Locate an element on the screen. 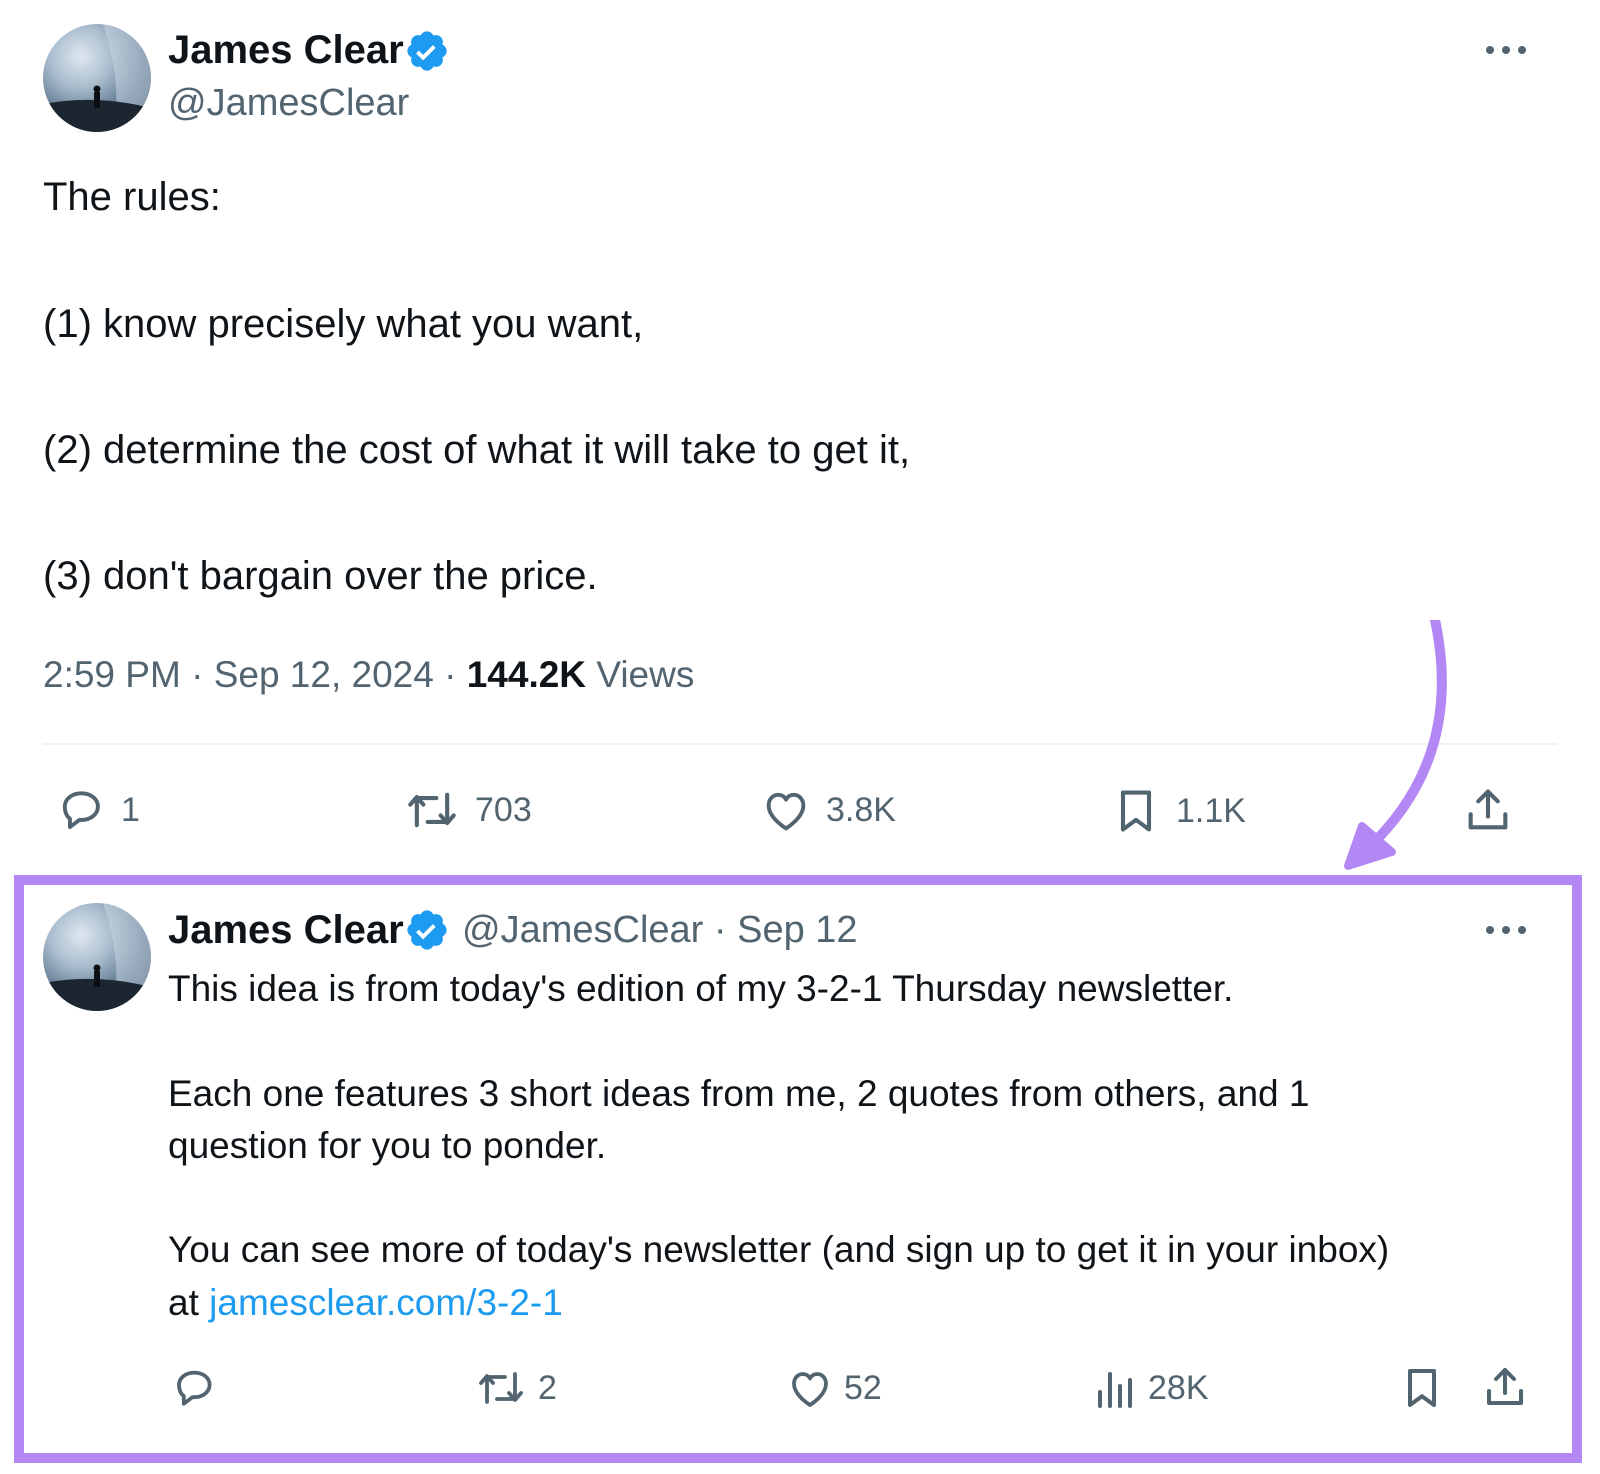 Image resolution: width=1600 pixels, height=1474 pixels. share-button is located at coordinates (1505, 1387).